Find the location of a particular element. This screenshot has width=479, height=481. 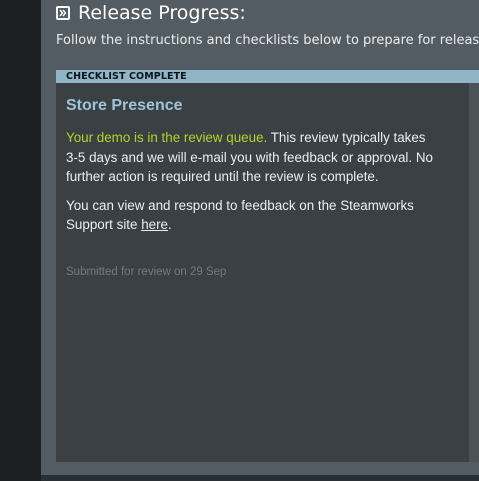

support-site-link: here is located at coordinates (154, 224).